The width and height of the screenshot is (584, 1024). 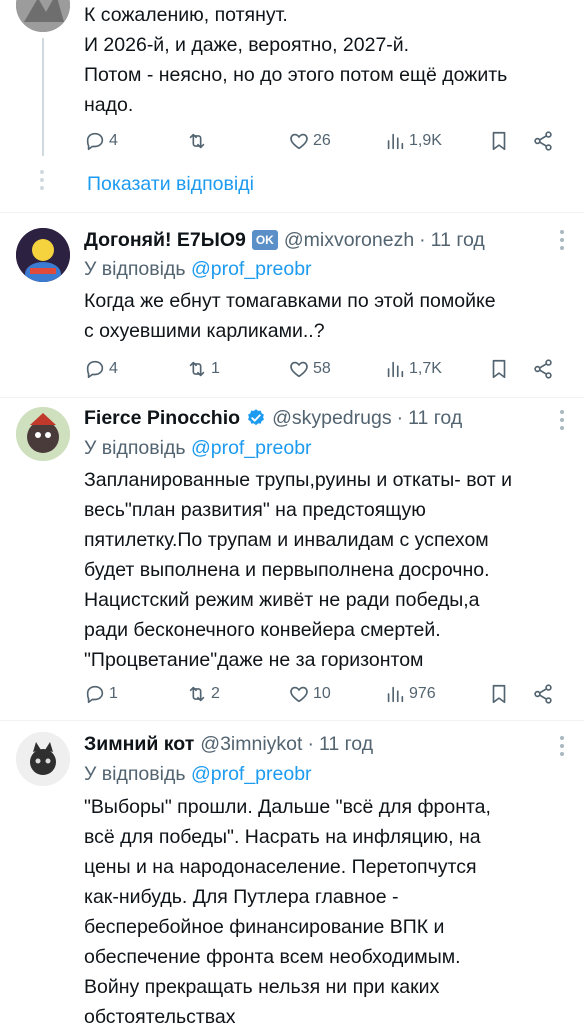 What do you see at coordinates (165, 240) in the screenshot?
I see `display-name: Догоняй! Е7ЫО9` at bounding box center [165, 240].